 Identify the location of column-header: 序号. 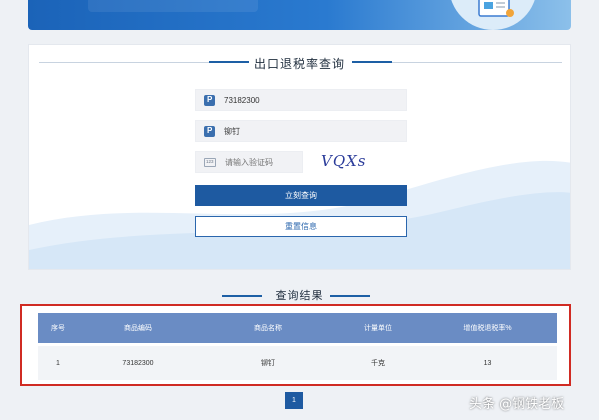
(58, 328).